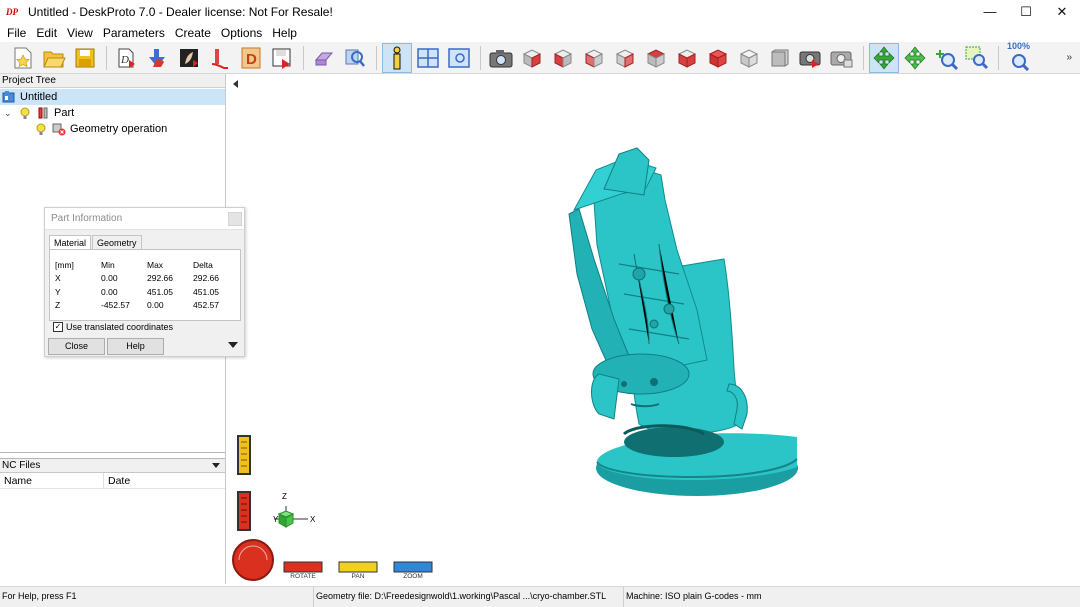 Image resolution: width=1080 pixels, height=607 pixels. What do you see at coordinates (76, 346) in the screenshot?
I see `close-button: Close` at bounding box center [76, 346].